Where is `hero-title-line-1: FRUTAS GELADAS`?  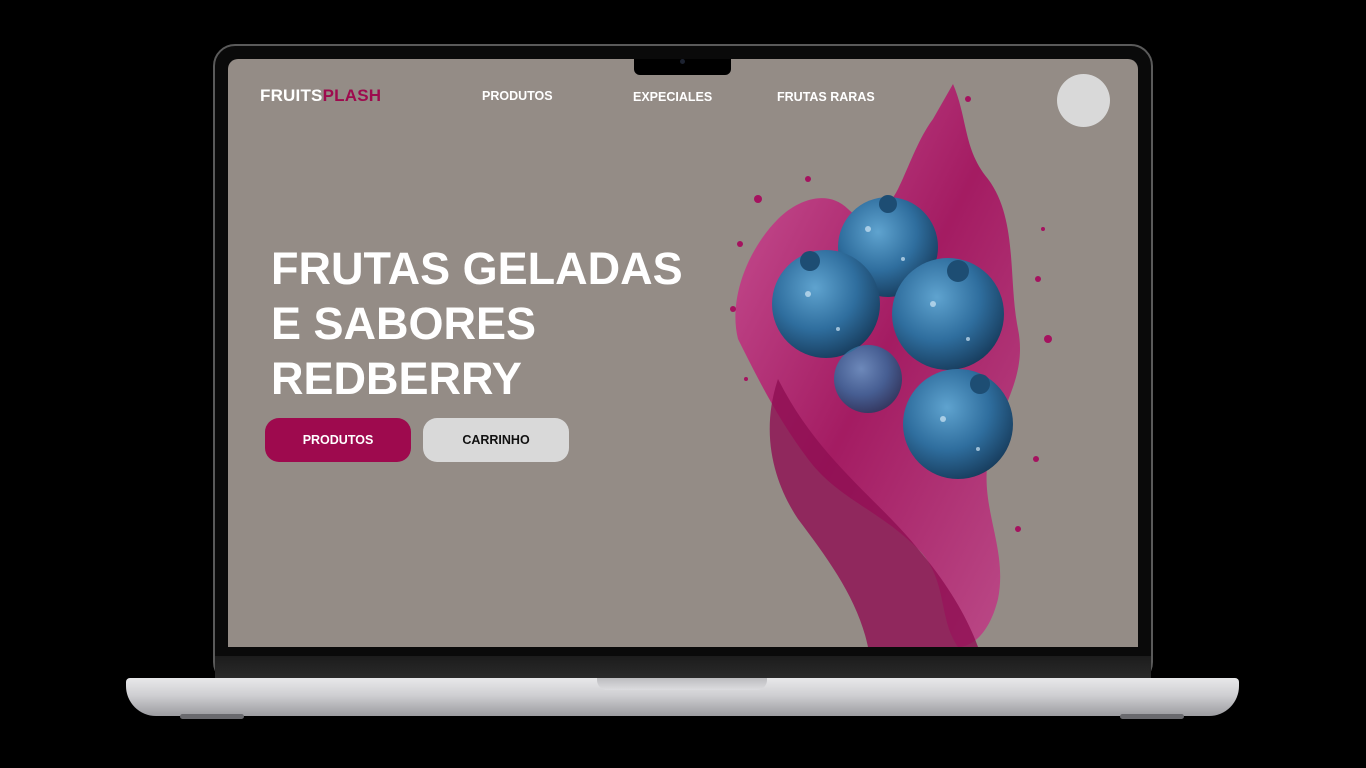 hero-title-line-1: FRUTAS GELADAS is located at coordinates (477, 268).